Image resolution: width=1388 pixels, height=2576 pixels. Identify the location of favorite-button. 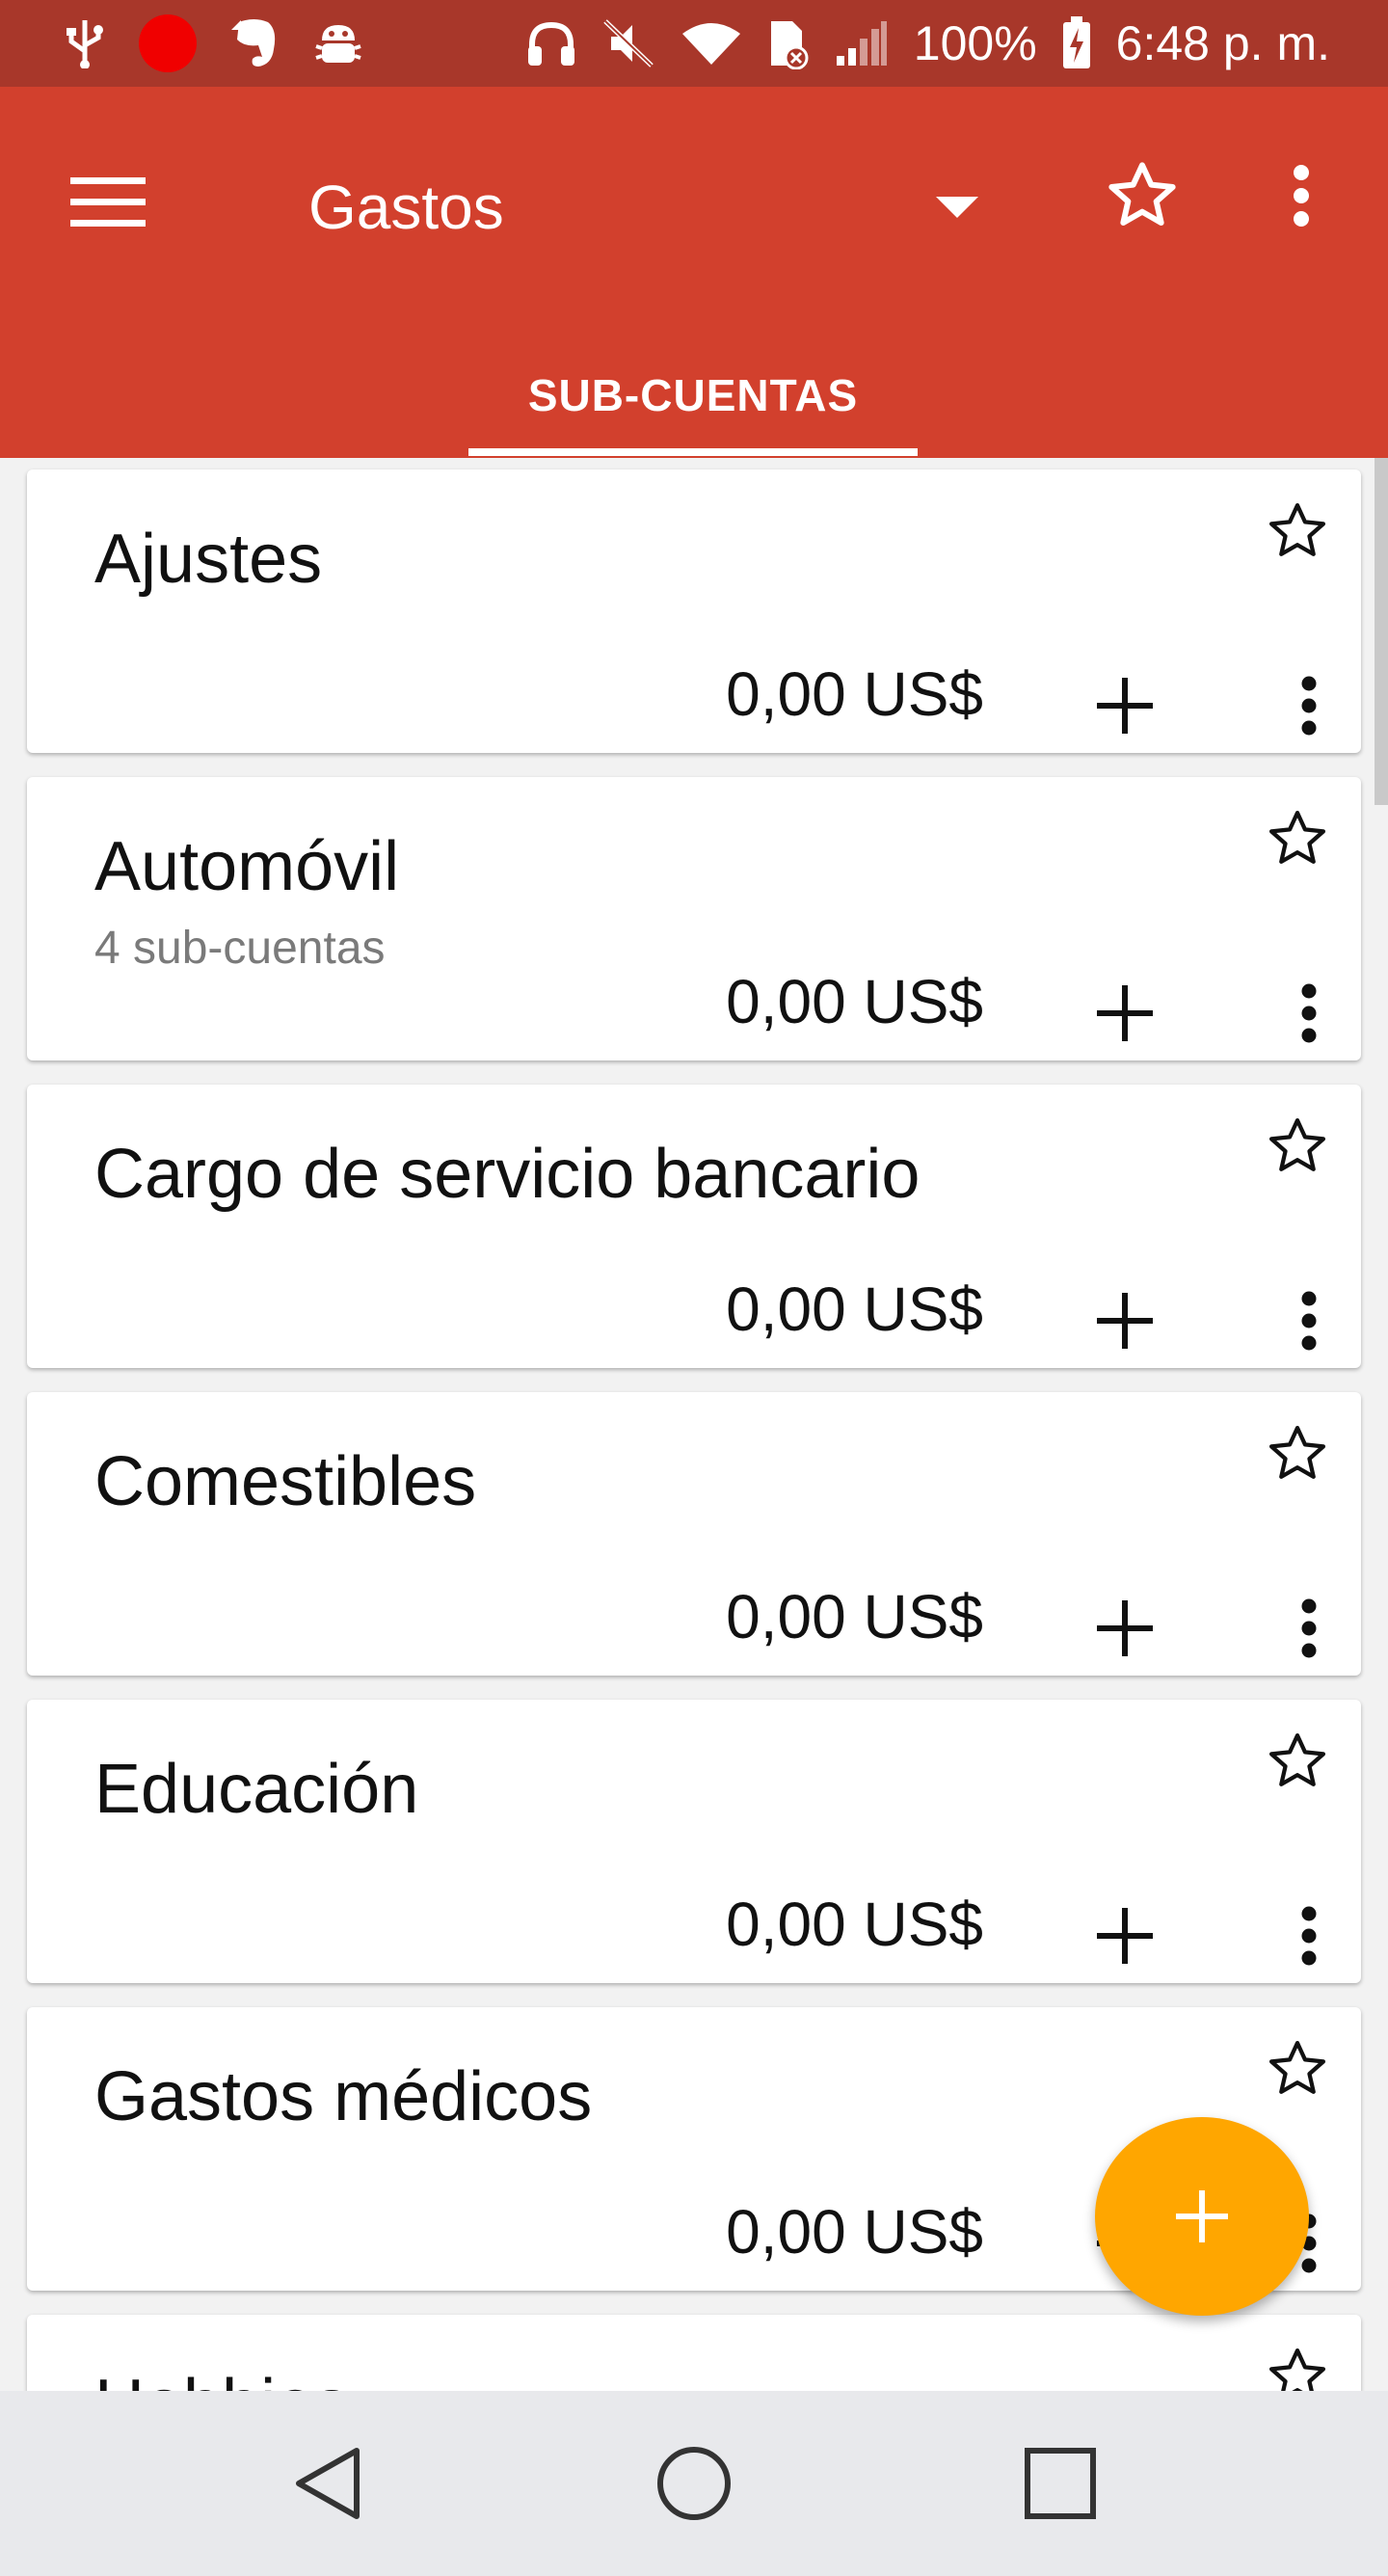
(1142, 196).